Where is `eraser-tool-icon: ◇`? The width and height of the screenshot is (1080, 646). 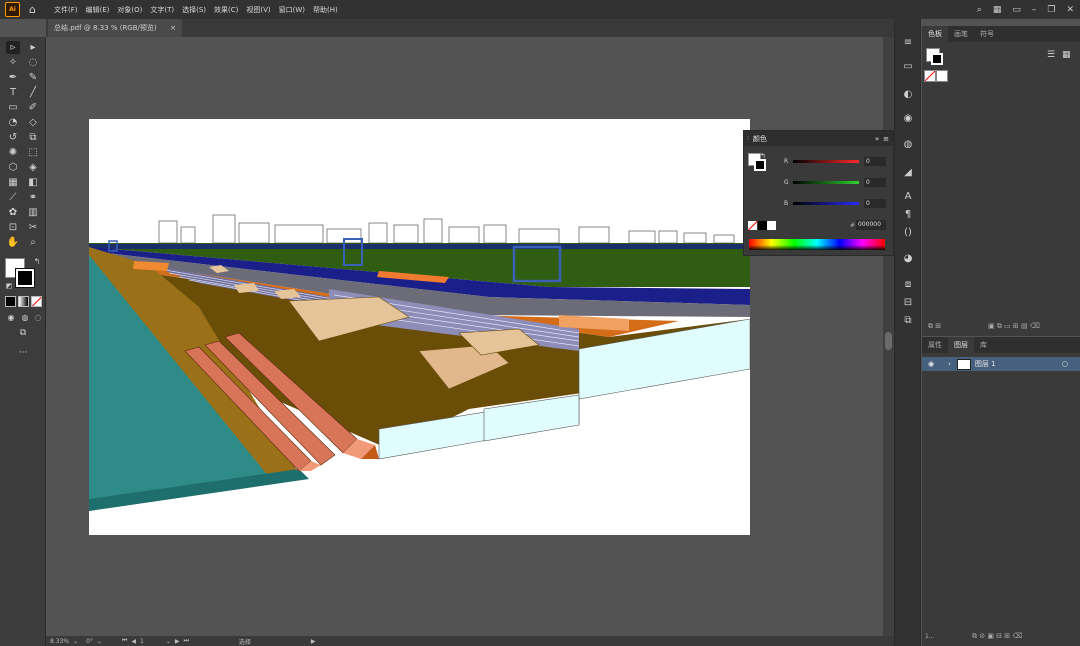 eraser-tool-icon: ◇ is located at coordinates (33, 122).